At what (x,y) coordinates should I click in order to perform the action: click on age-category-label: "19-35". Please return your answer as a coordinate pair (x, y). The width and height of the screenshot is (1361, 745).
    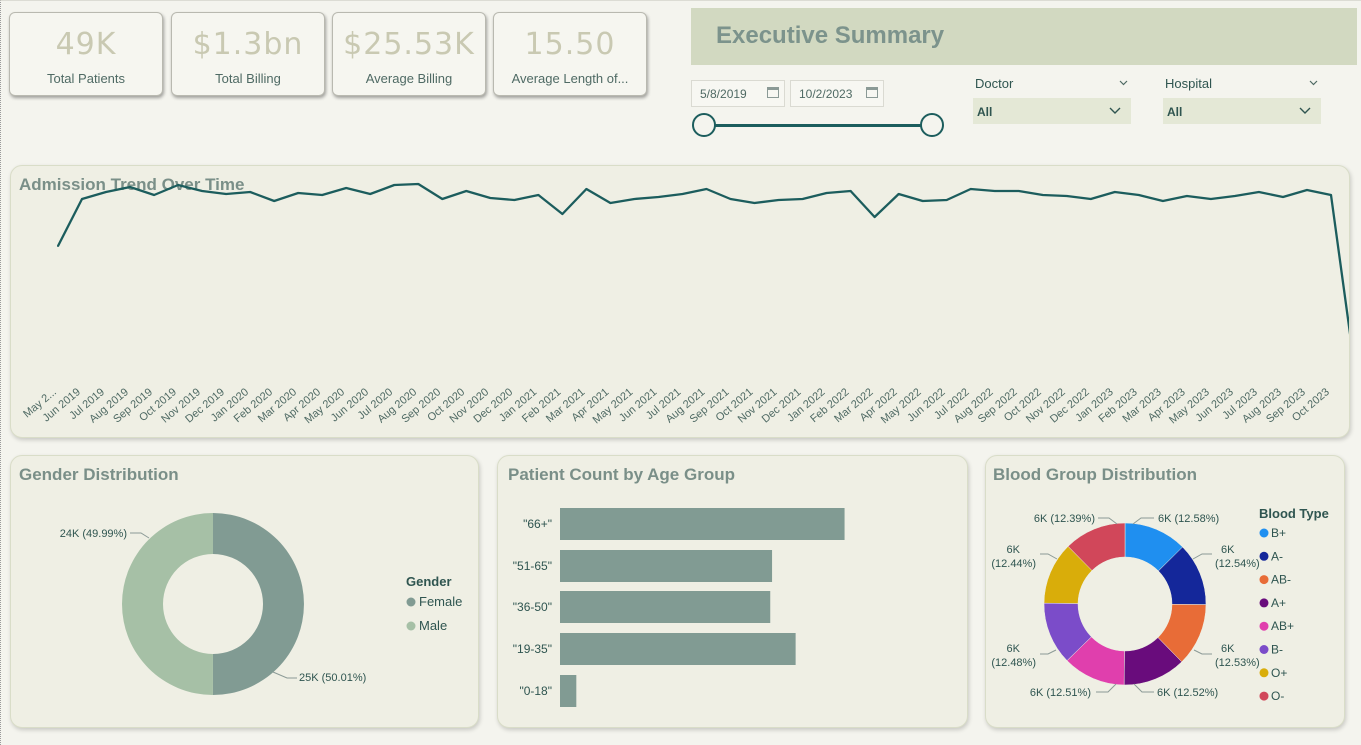
    Looking at the image, I should click on (532, 649).